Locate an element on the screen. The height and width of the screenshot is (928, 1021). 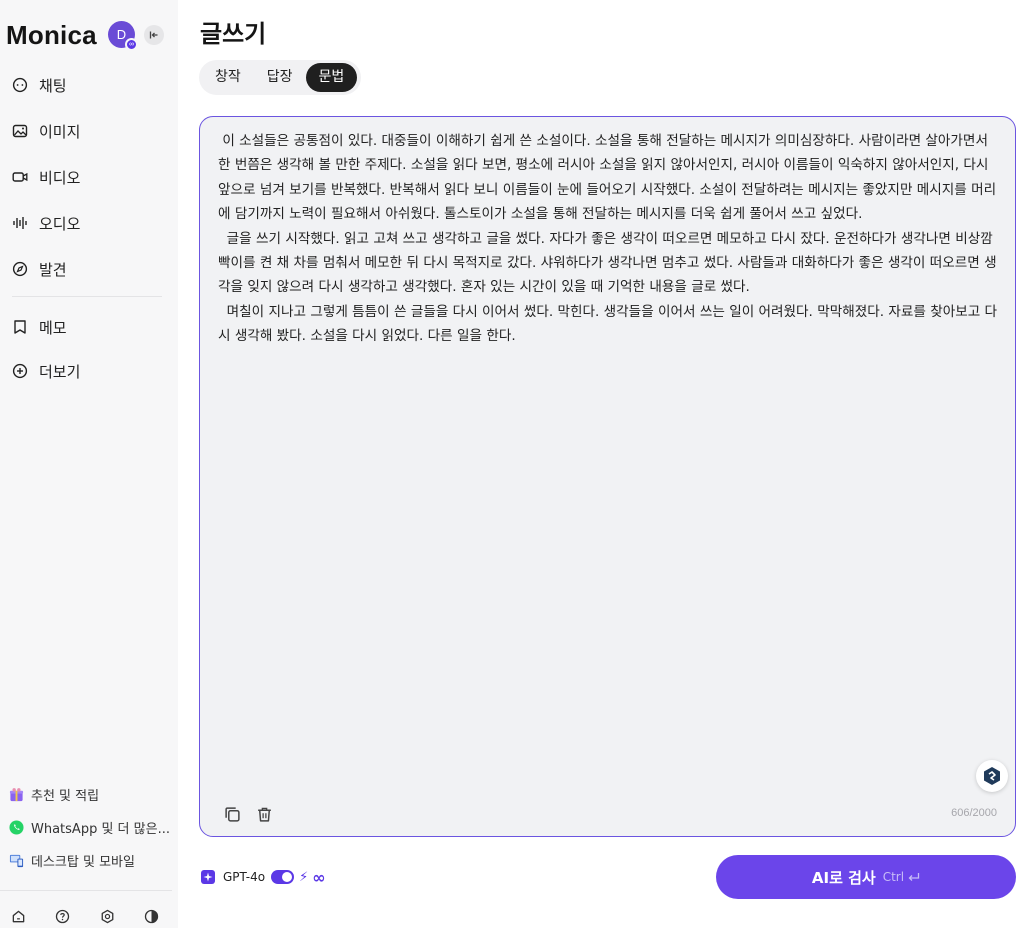
sidebar-item-image: 이미지 is located at coordinates (89, 131).